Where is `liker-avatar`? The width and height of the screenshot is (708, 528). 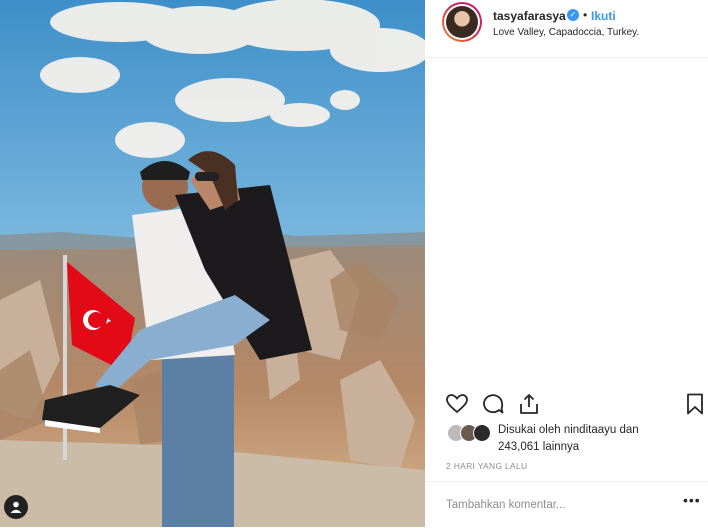 liker-avatar is located at coordinates (482, 433).